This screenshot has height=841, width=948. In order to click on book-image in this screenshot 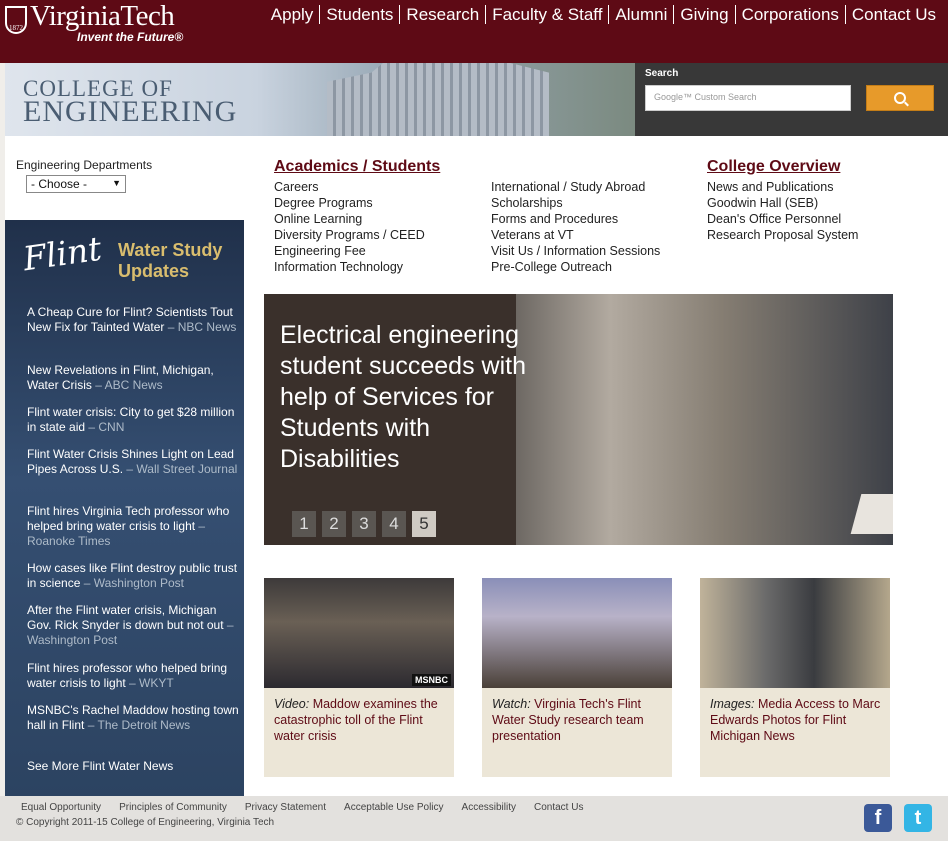, I will do `click(871, 514)`.